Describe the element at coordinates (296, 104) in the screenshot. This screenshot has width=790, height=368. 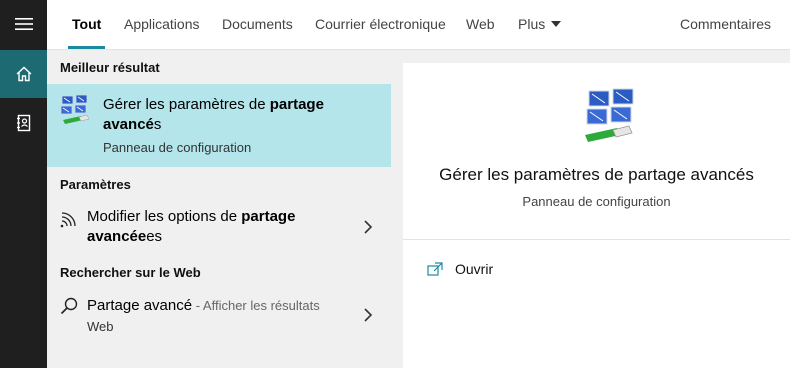
I see `best-match-title-bold-1: partage` at that location.